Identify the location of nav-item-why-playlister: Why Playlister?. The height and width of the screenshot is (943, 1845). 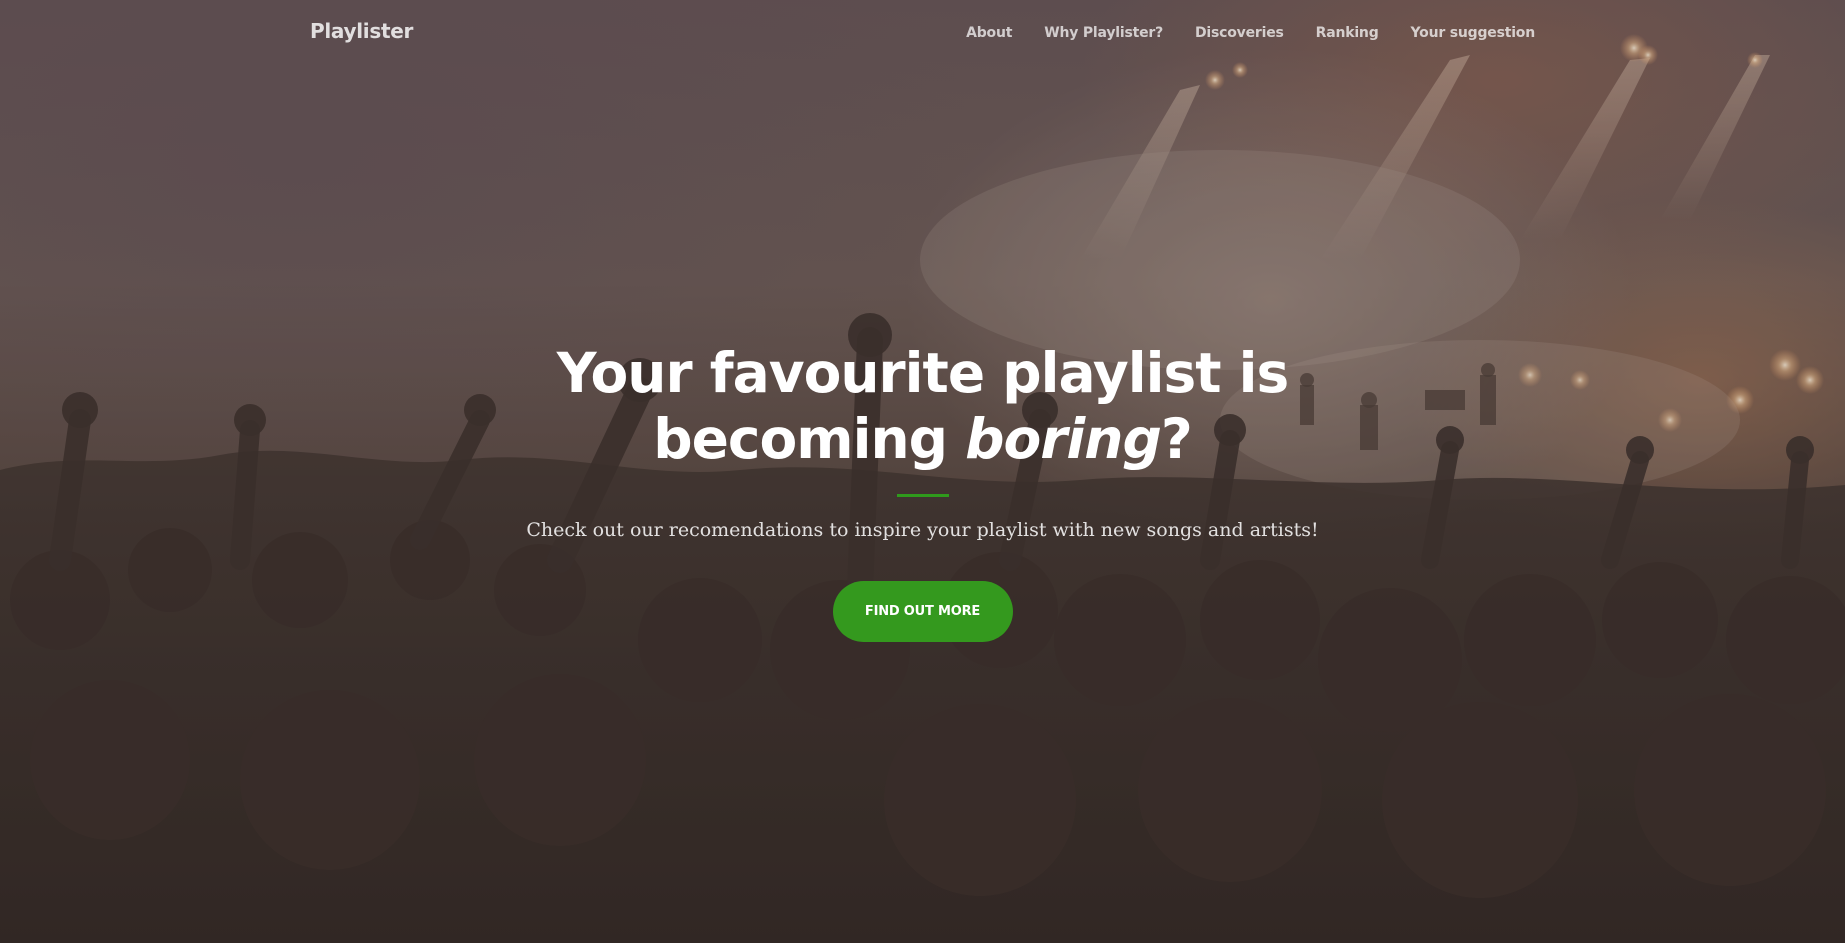
(1103, 33).